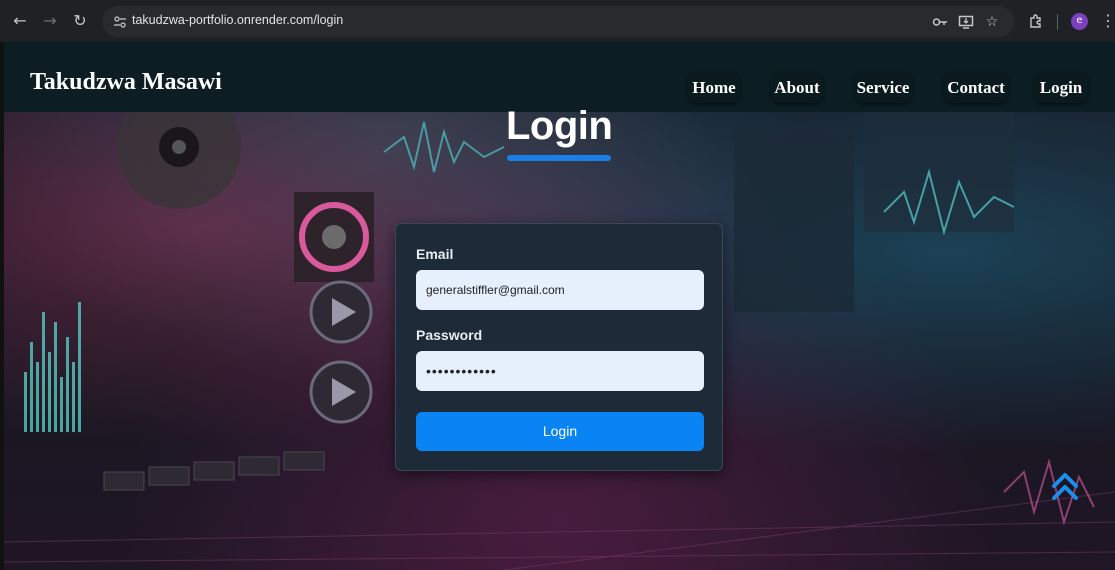 This screenshot has width=1115, height=570. I want to click on profile-avatar: e, so click(1079, 21).